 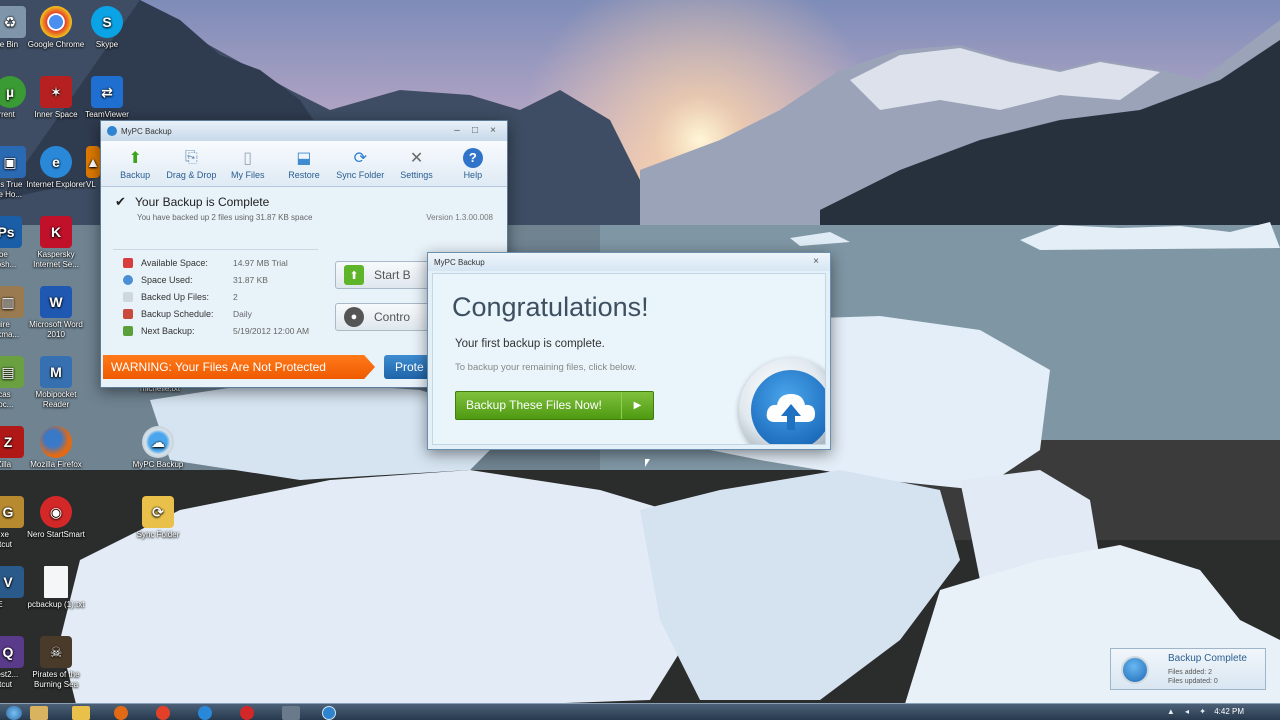 I want to click on toolbar-drag-drop-button: ⎘ Drag & Drop, so click(x=191, y=163).